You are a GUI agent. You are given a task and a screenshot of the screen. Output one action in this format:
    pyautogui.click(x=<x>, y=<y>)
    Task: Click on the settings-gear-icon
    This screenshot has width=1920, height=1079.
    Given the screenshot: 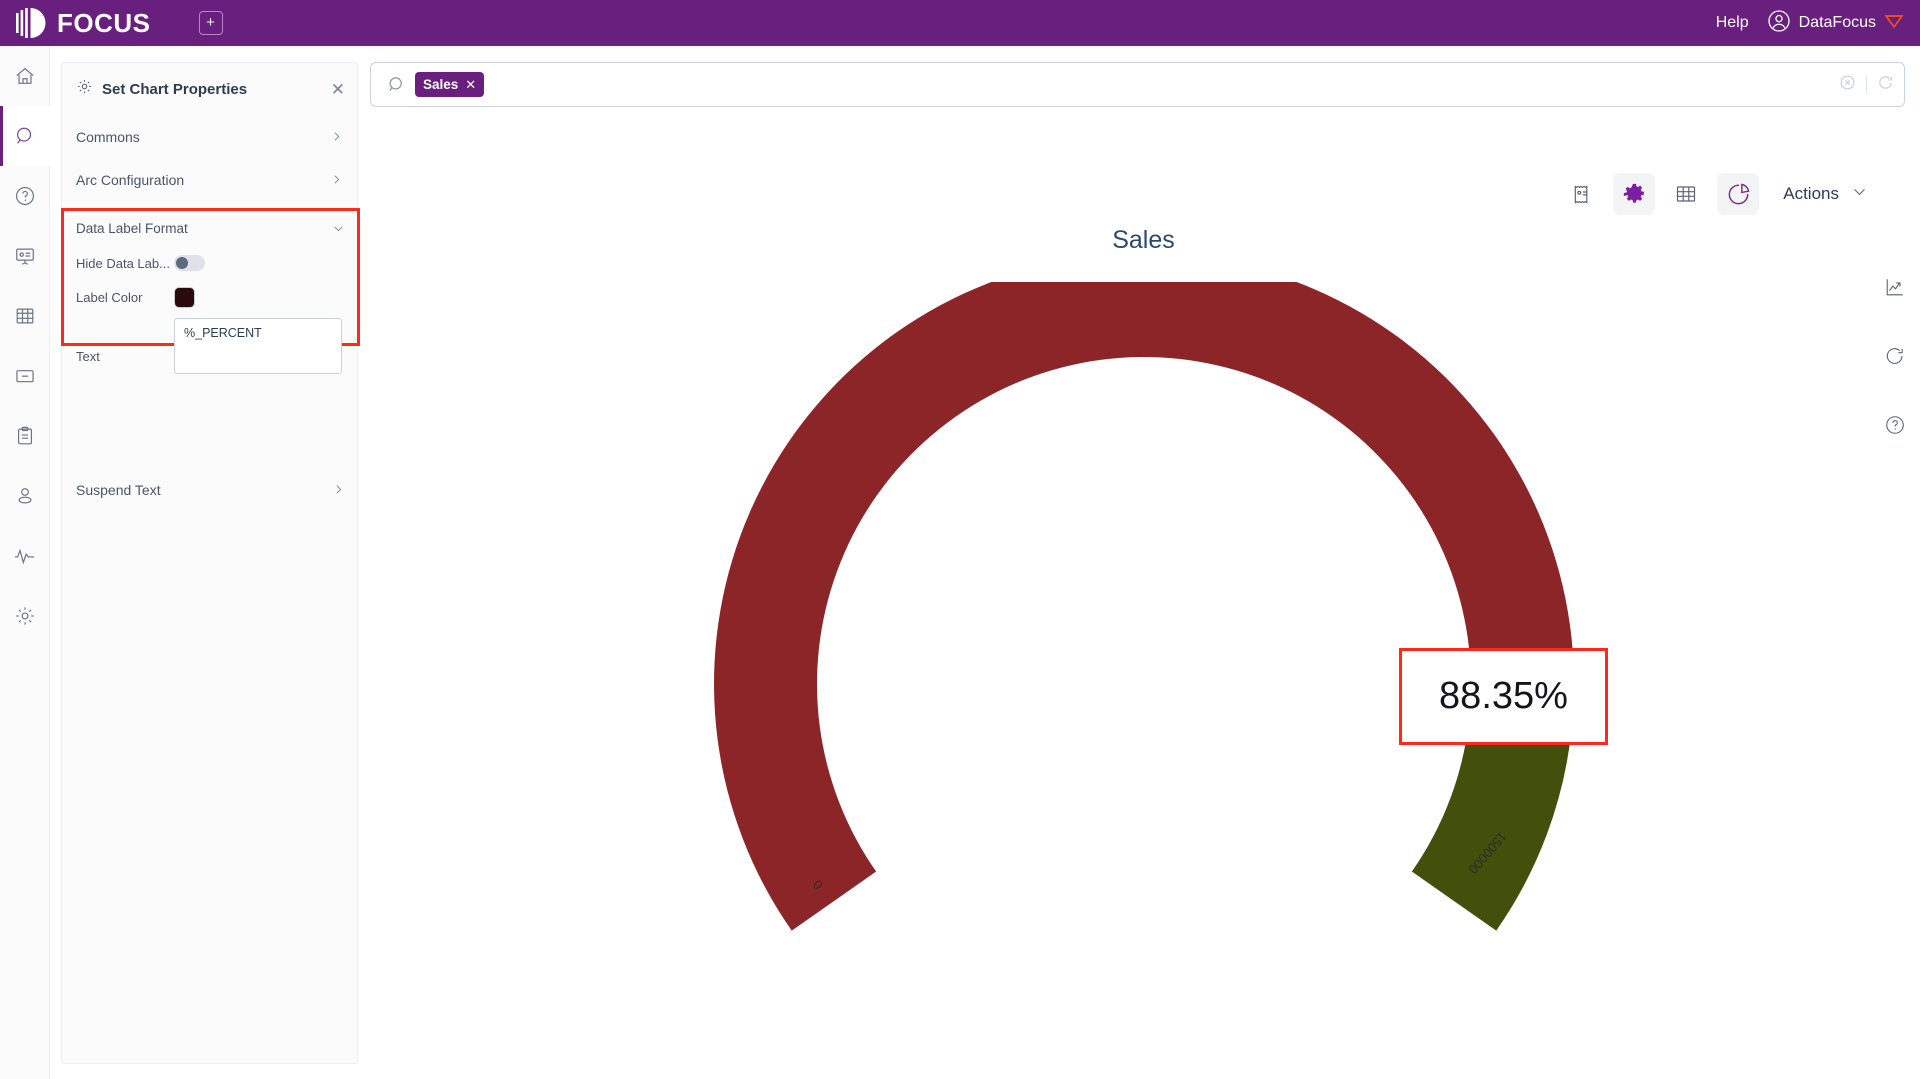 What is the action you would take?
    pyautogui.click(x=25, y=616)
    